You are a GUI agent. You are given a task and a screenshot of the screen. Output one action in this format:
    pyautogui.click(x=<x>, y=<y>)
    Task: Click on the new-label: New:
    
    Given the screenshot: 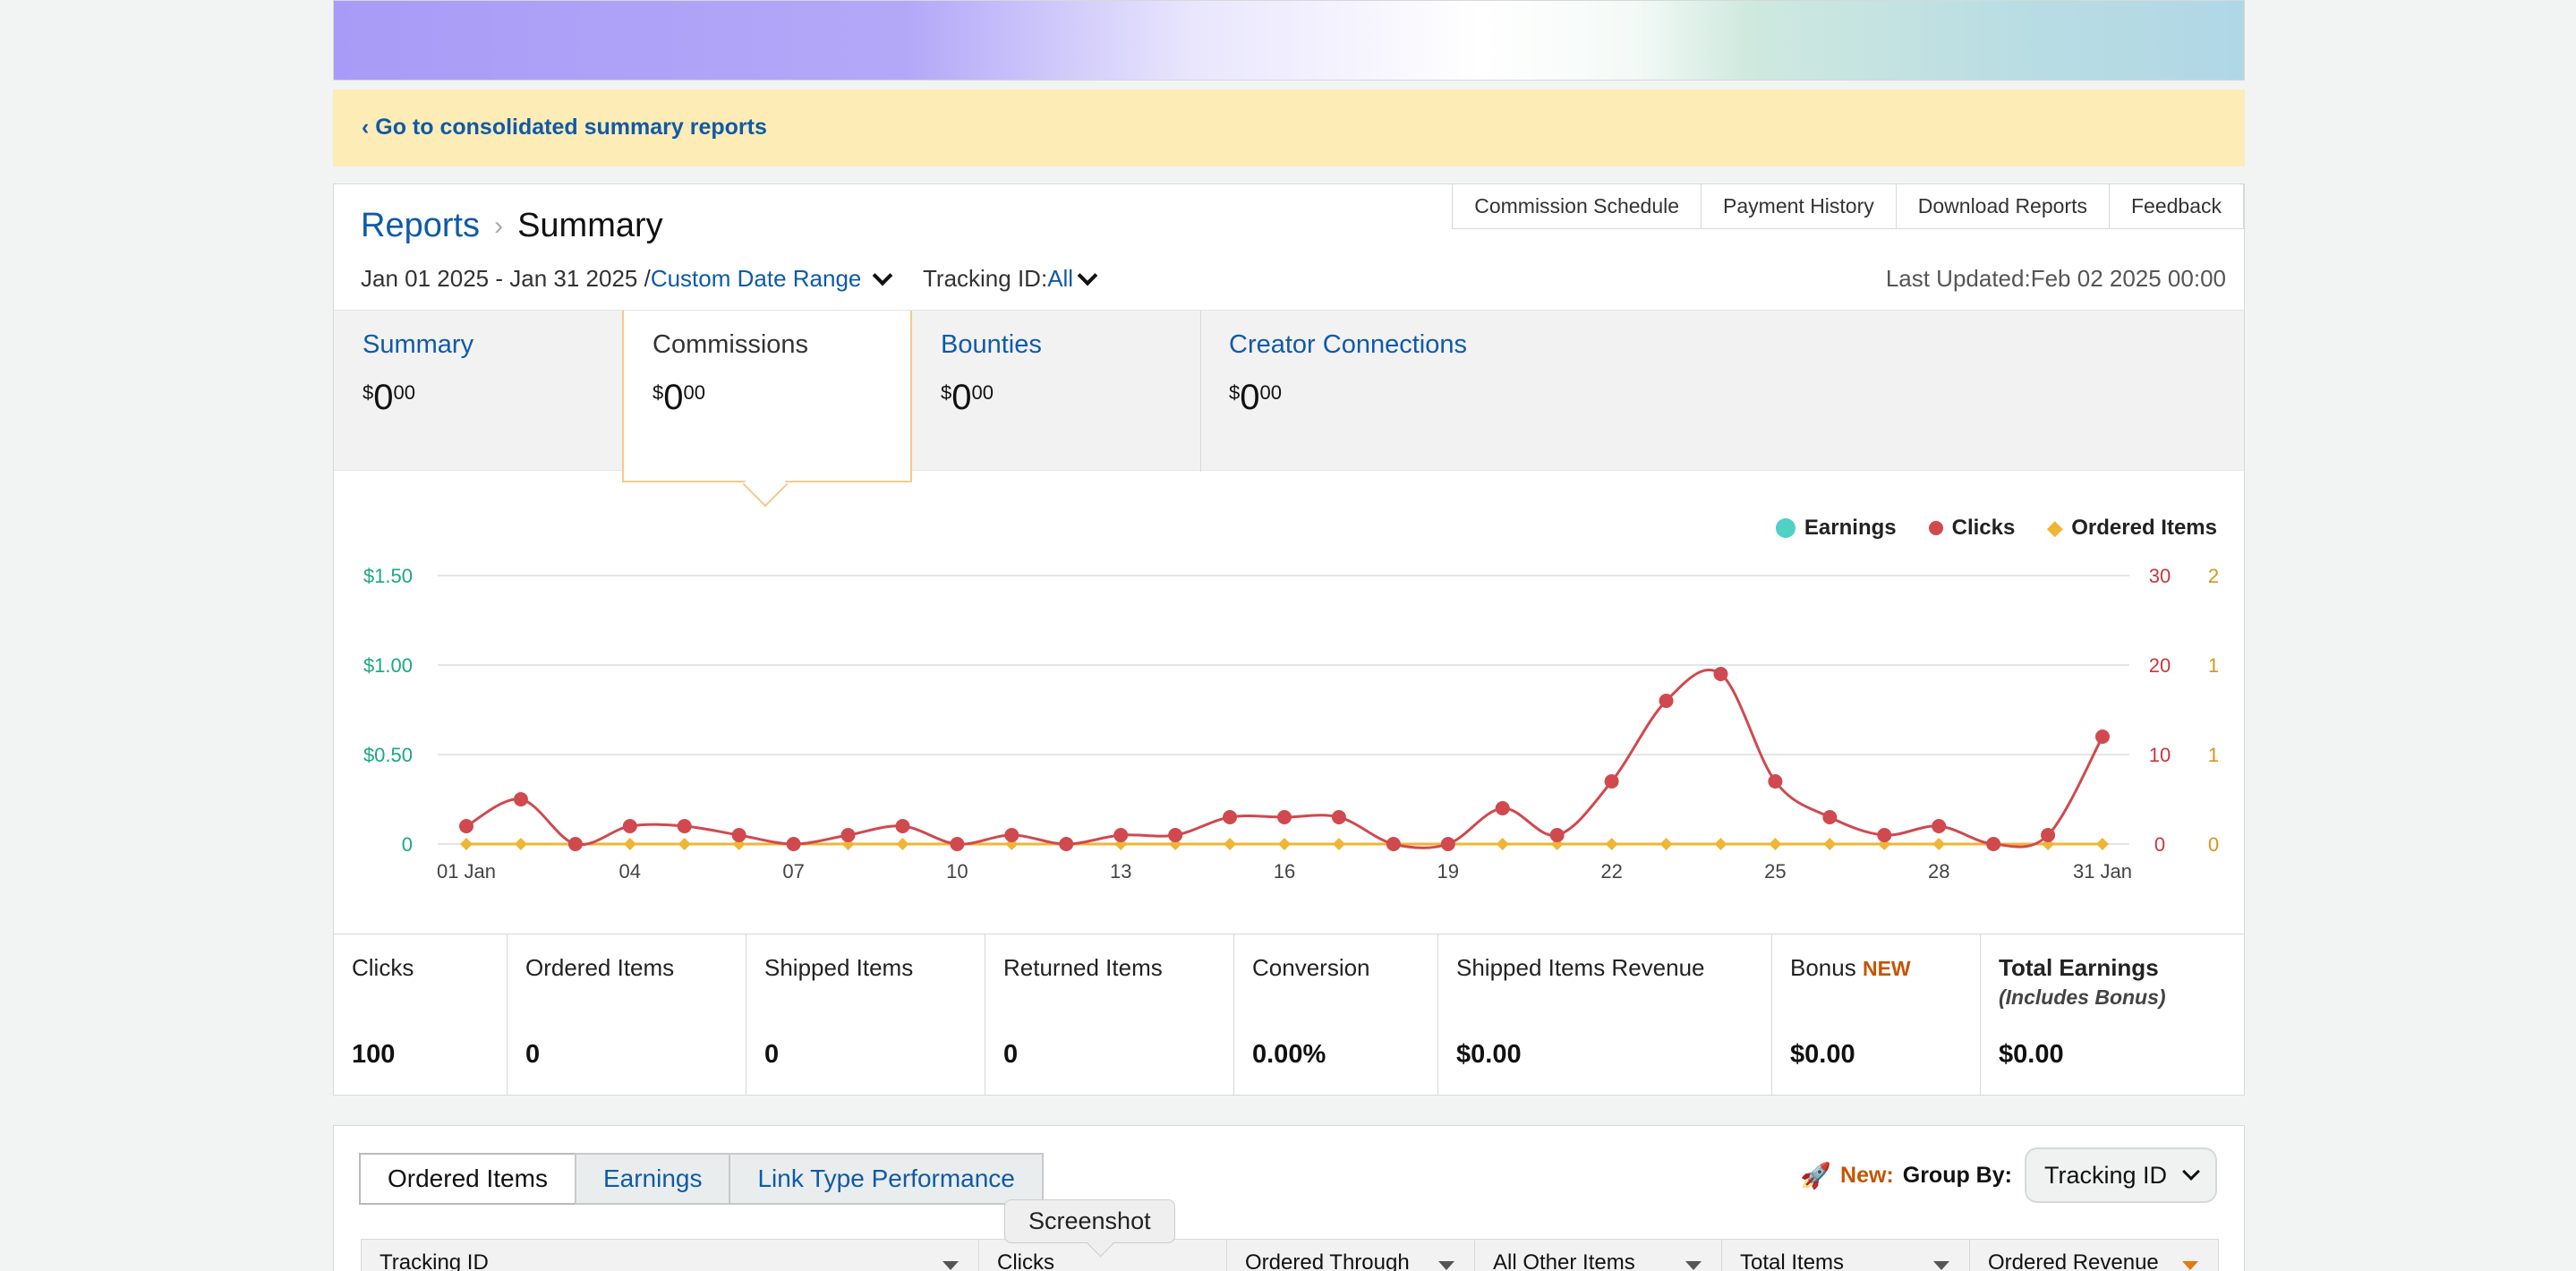 What is the action you would take?
    pyautogui.click(x=1867, y=1175)
    